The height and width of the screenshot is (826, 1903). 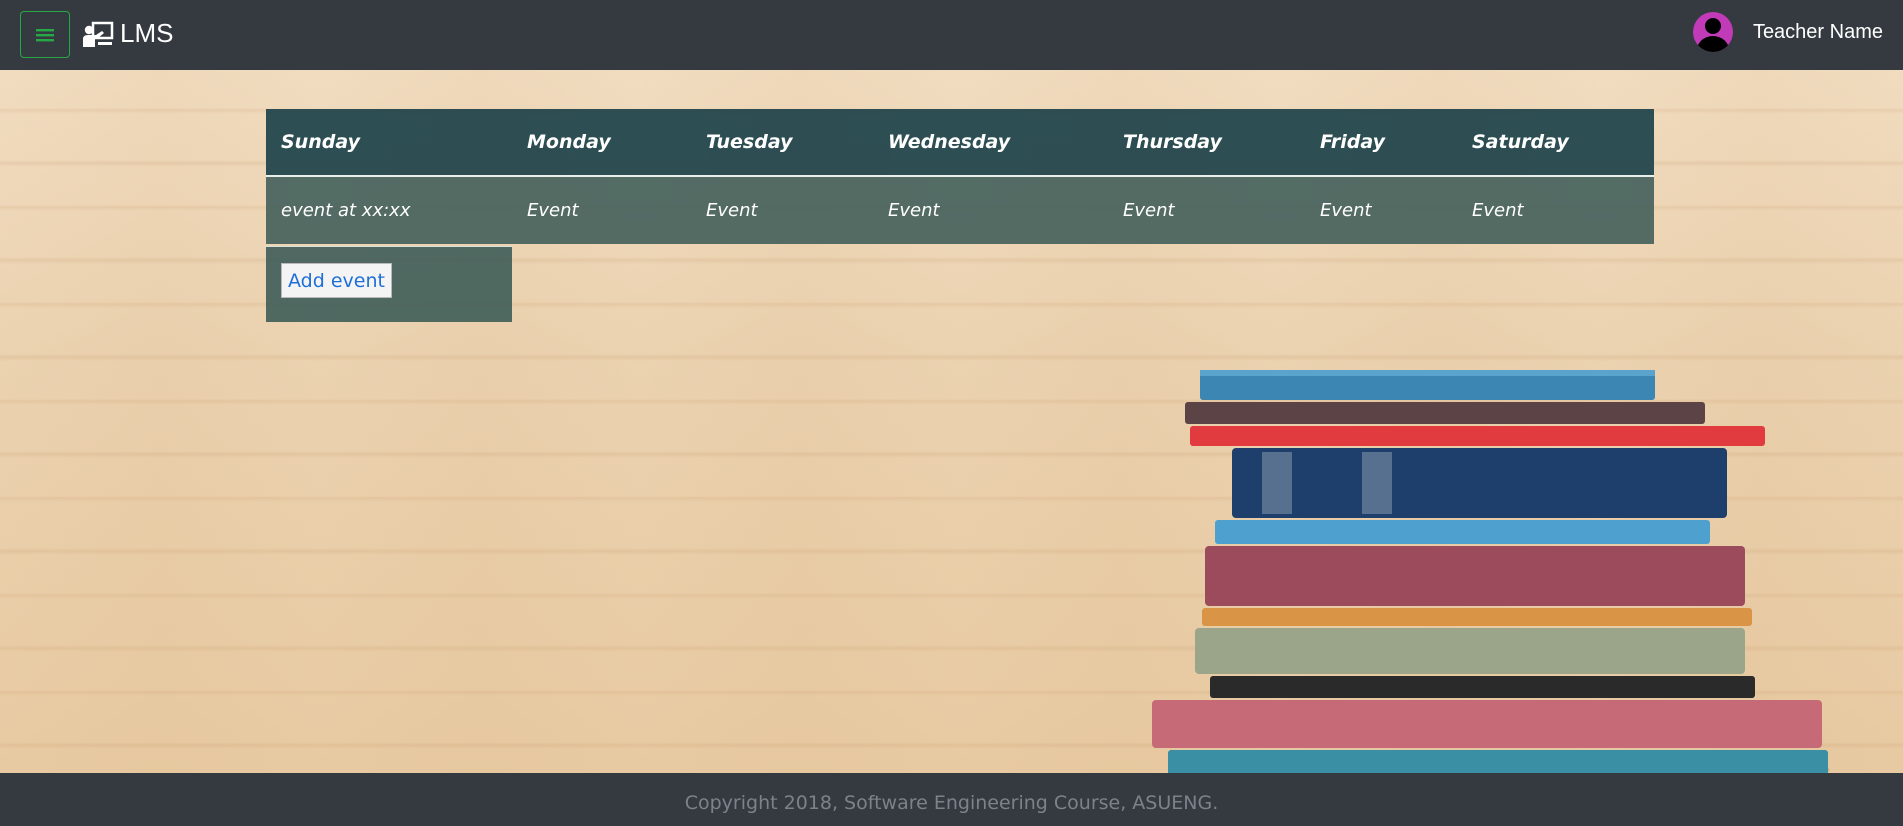 I want to click on menu-toggle-button, so click(x=45, y=34).